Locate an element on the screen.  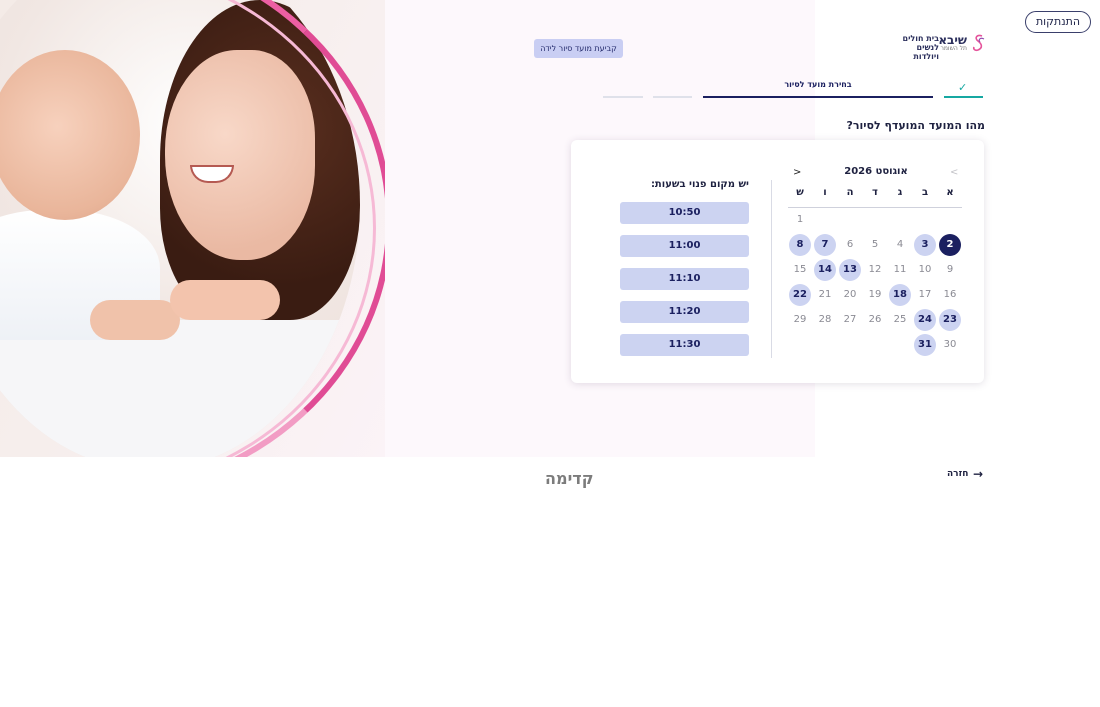
baby-arm is located at coordinates (135, 320).